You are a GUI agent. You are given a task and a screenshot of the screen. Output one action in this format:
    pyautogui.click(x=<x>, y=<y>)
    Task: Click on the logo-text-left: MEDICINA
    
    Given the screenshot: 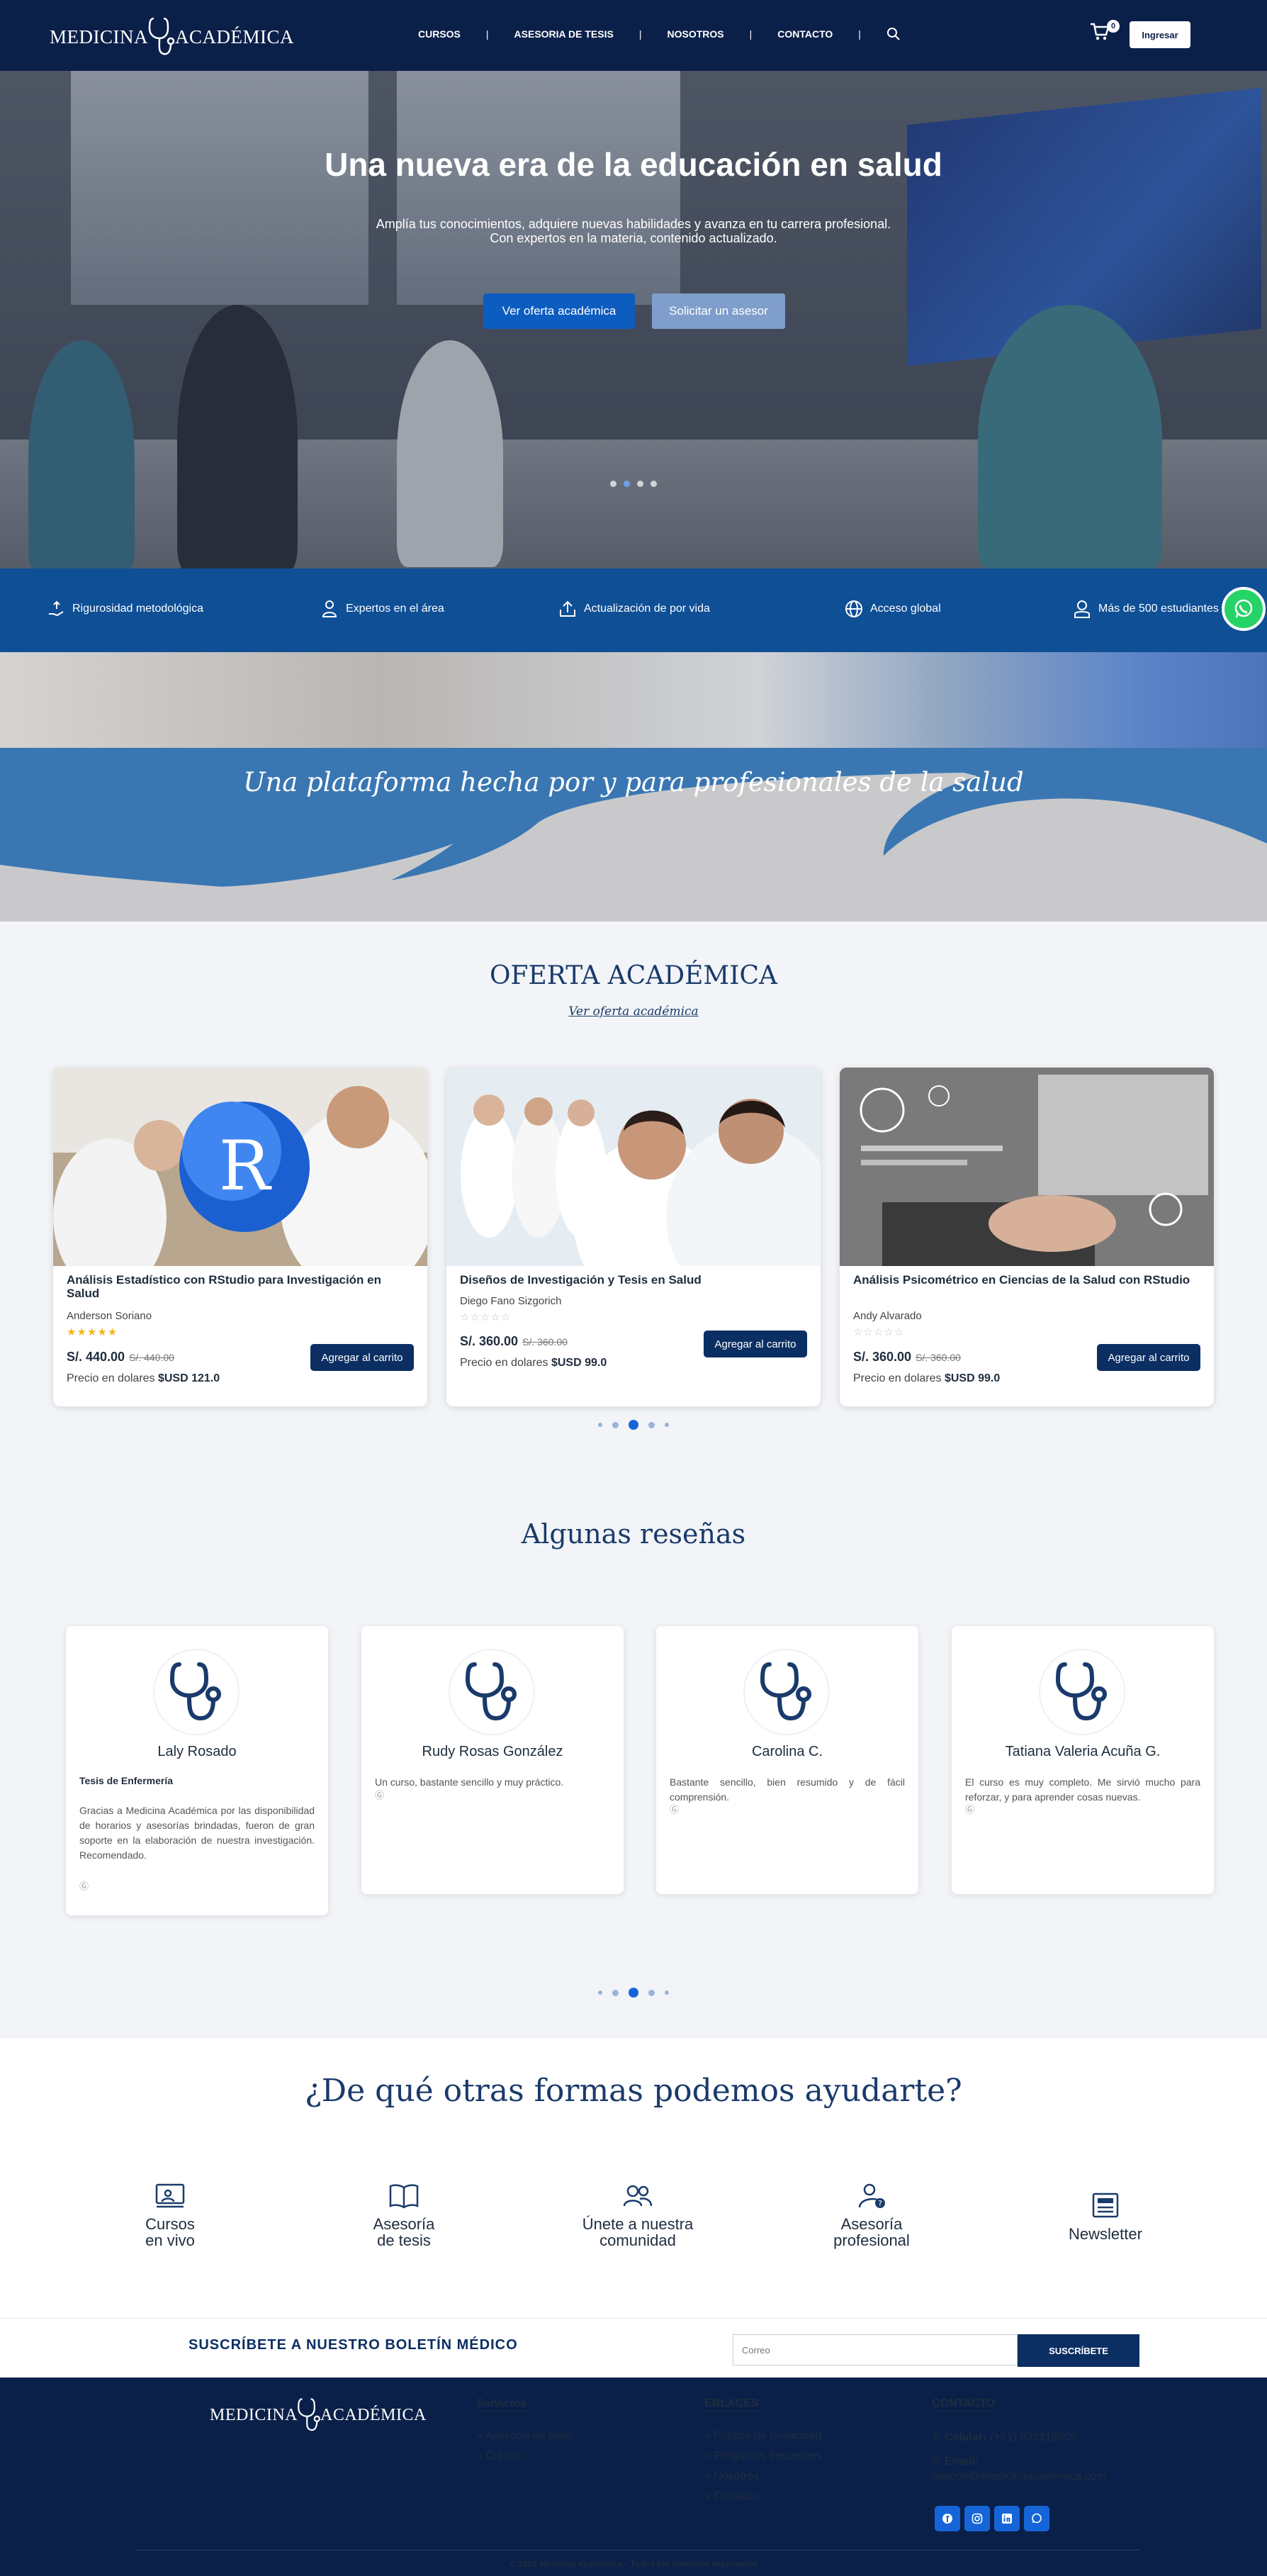 What is the action you would take?
    pyautogui.click(x=99, y=36)
    